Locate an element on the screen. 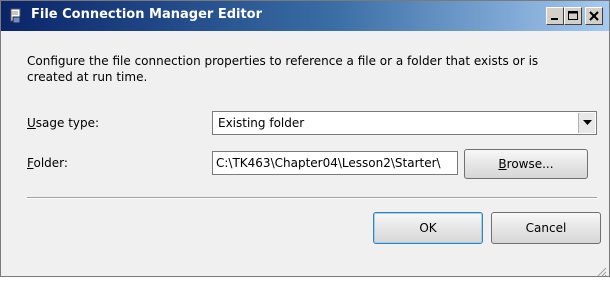 The height and width of the screenshot is (281, 610). maximize-button is located at coordinates (573, 16).